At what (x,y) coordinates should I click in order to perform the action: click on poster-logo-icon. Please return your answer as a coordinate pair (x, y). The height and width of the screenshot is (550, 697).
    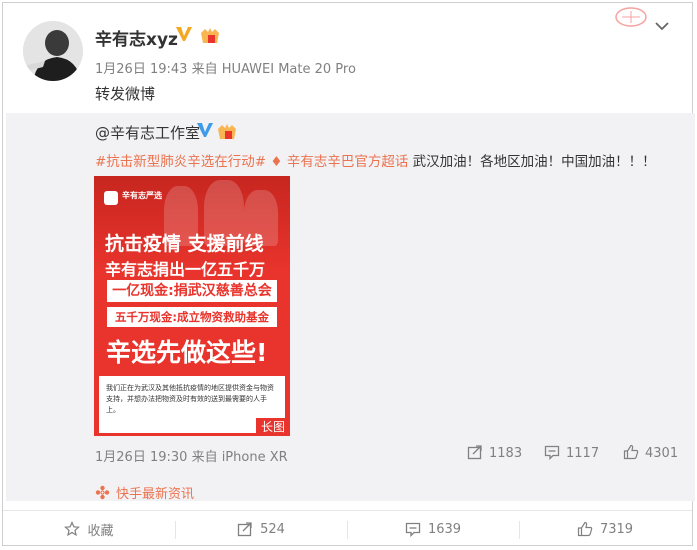
    Looking at the image, I should click on (111, 198).